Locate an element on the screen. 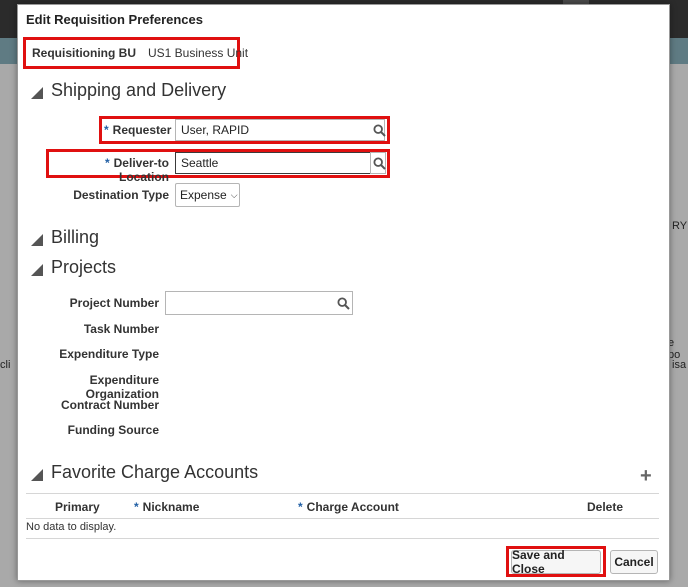 This screenshot has width=688, height=587. column-primary: Primary is located at coordinates (77, 507).